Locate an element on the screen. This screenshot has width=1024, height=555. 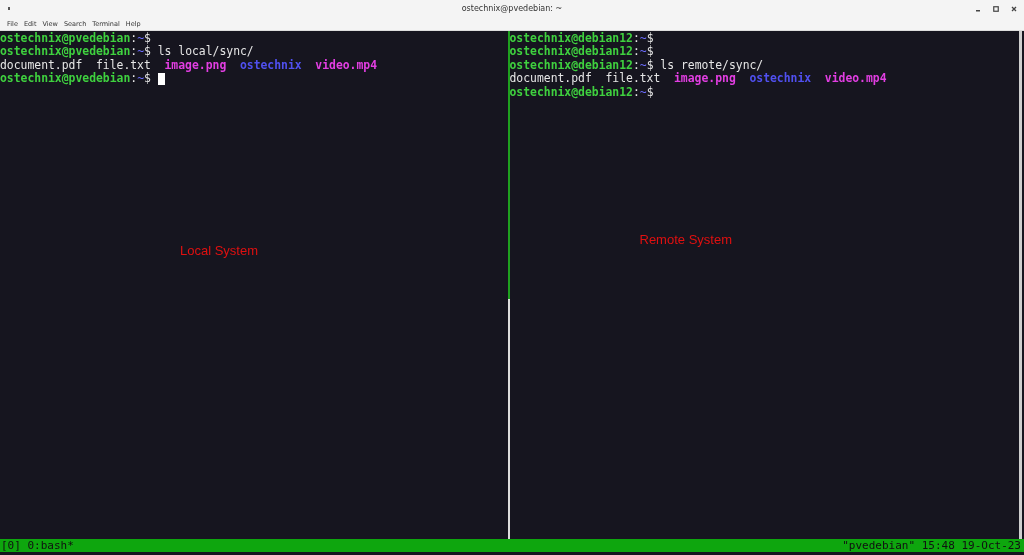
session-label: [0] 0:bash* is located at coordinates (37, 545).